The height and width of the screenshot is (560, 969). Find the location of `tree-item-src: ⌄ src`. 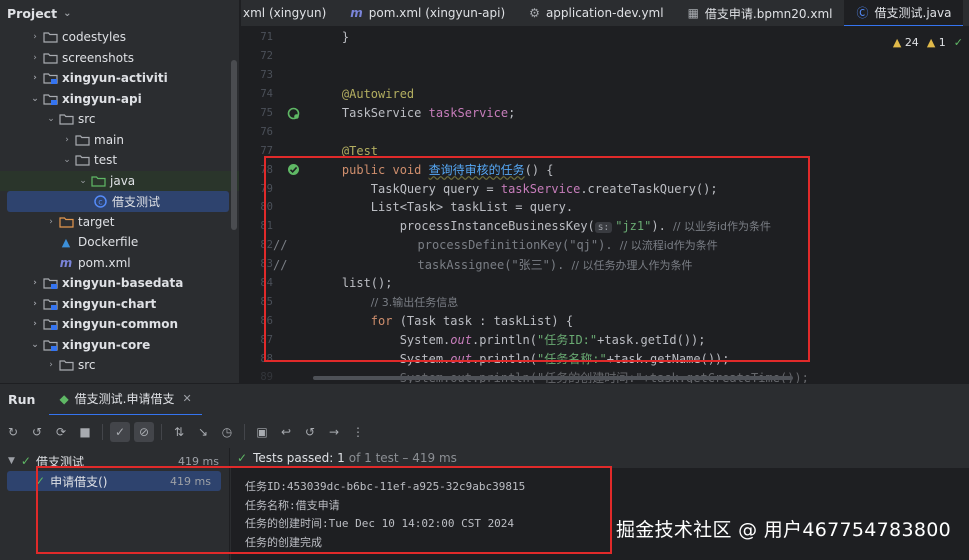

tree-item-src: ⌄ src is located at coordinates (119, 119).